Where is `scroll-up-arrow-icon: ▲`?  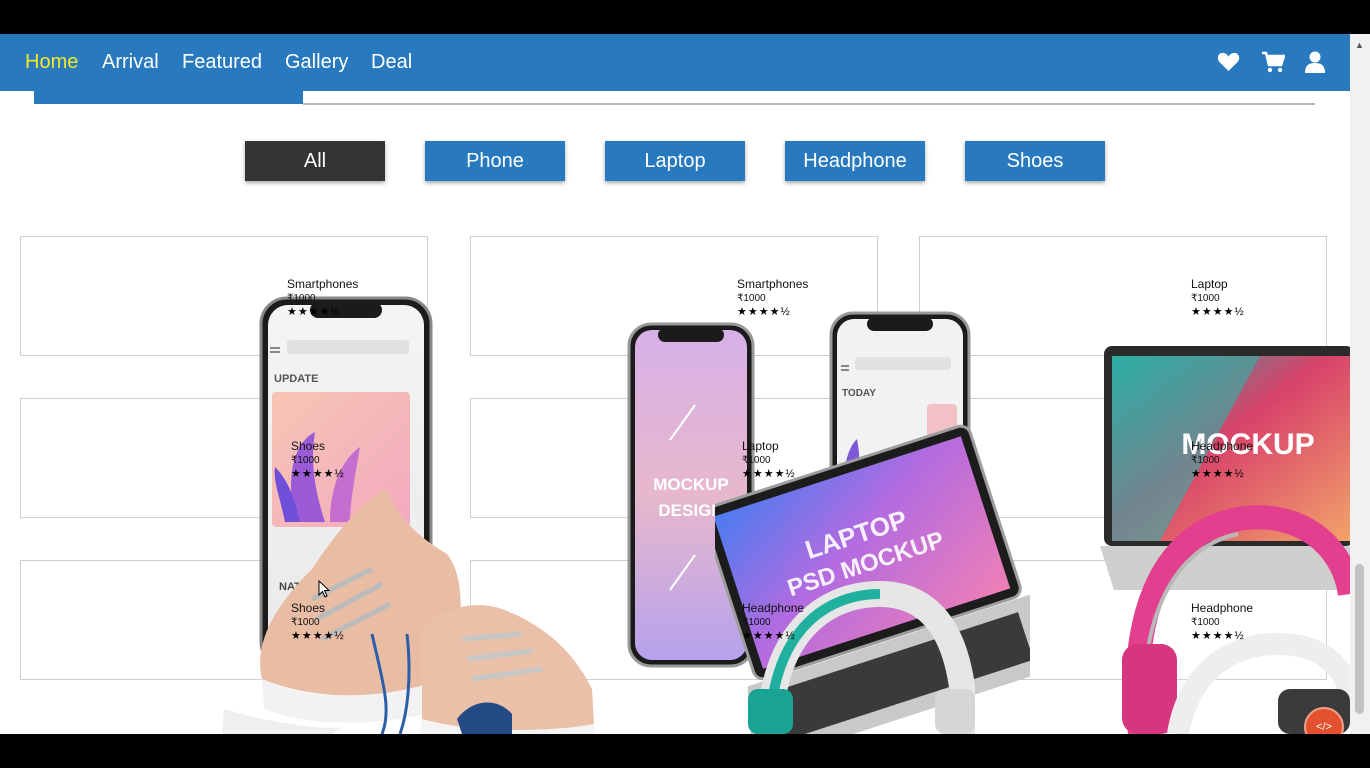 scroll-up-arrow-icon: ▲ is located at coordinates (1359, 45).